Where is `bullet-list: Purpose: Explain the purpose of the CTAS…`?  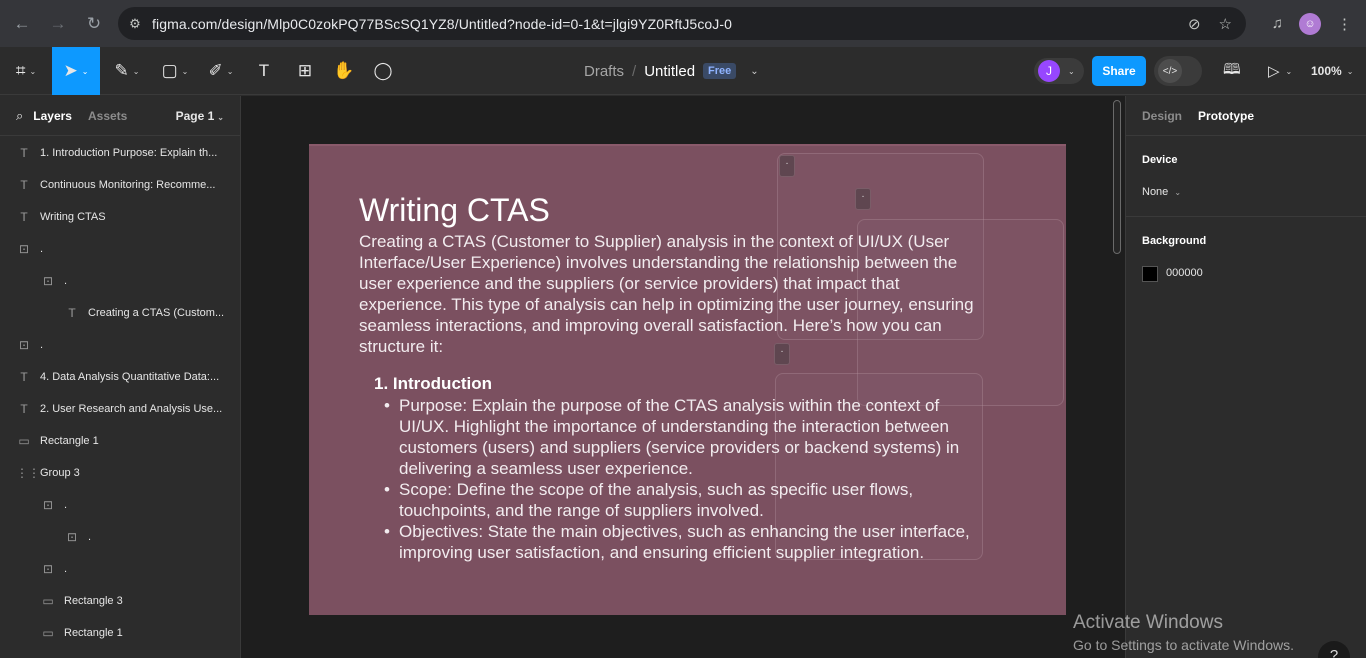 bullet-list: Purpose: Explain the purpose of the CTAS… is located at coordinates (686, 479).